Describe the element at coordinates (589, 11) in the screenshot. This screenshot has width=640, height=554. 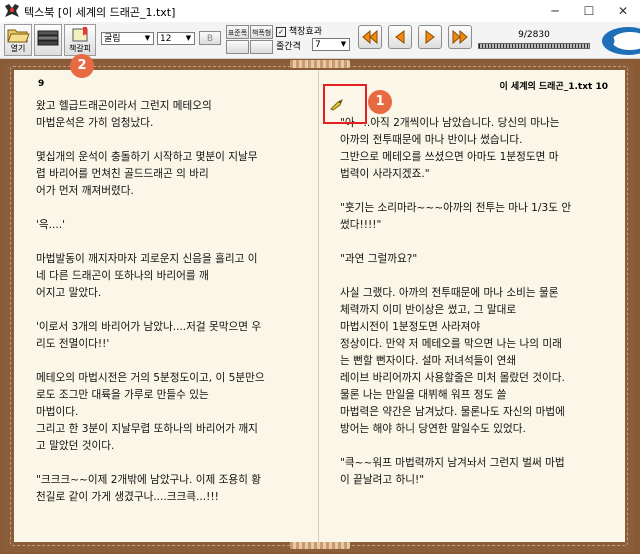
I see `maximize-button: ☐` at that location.